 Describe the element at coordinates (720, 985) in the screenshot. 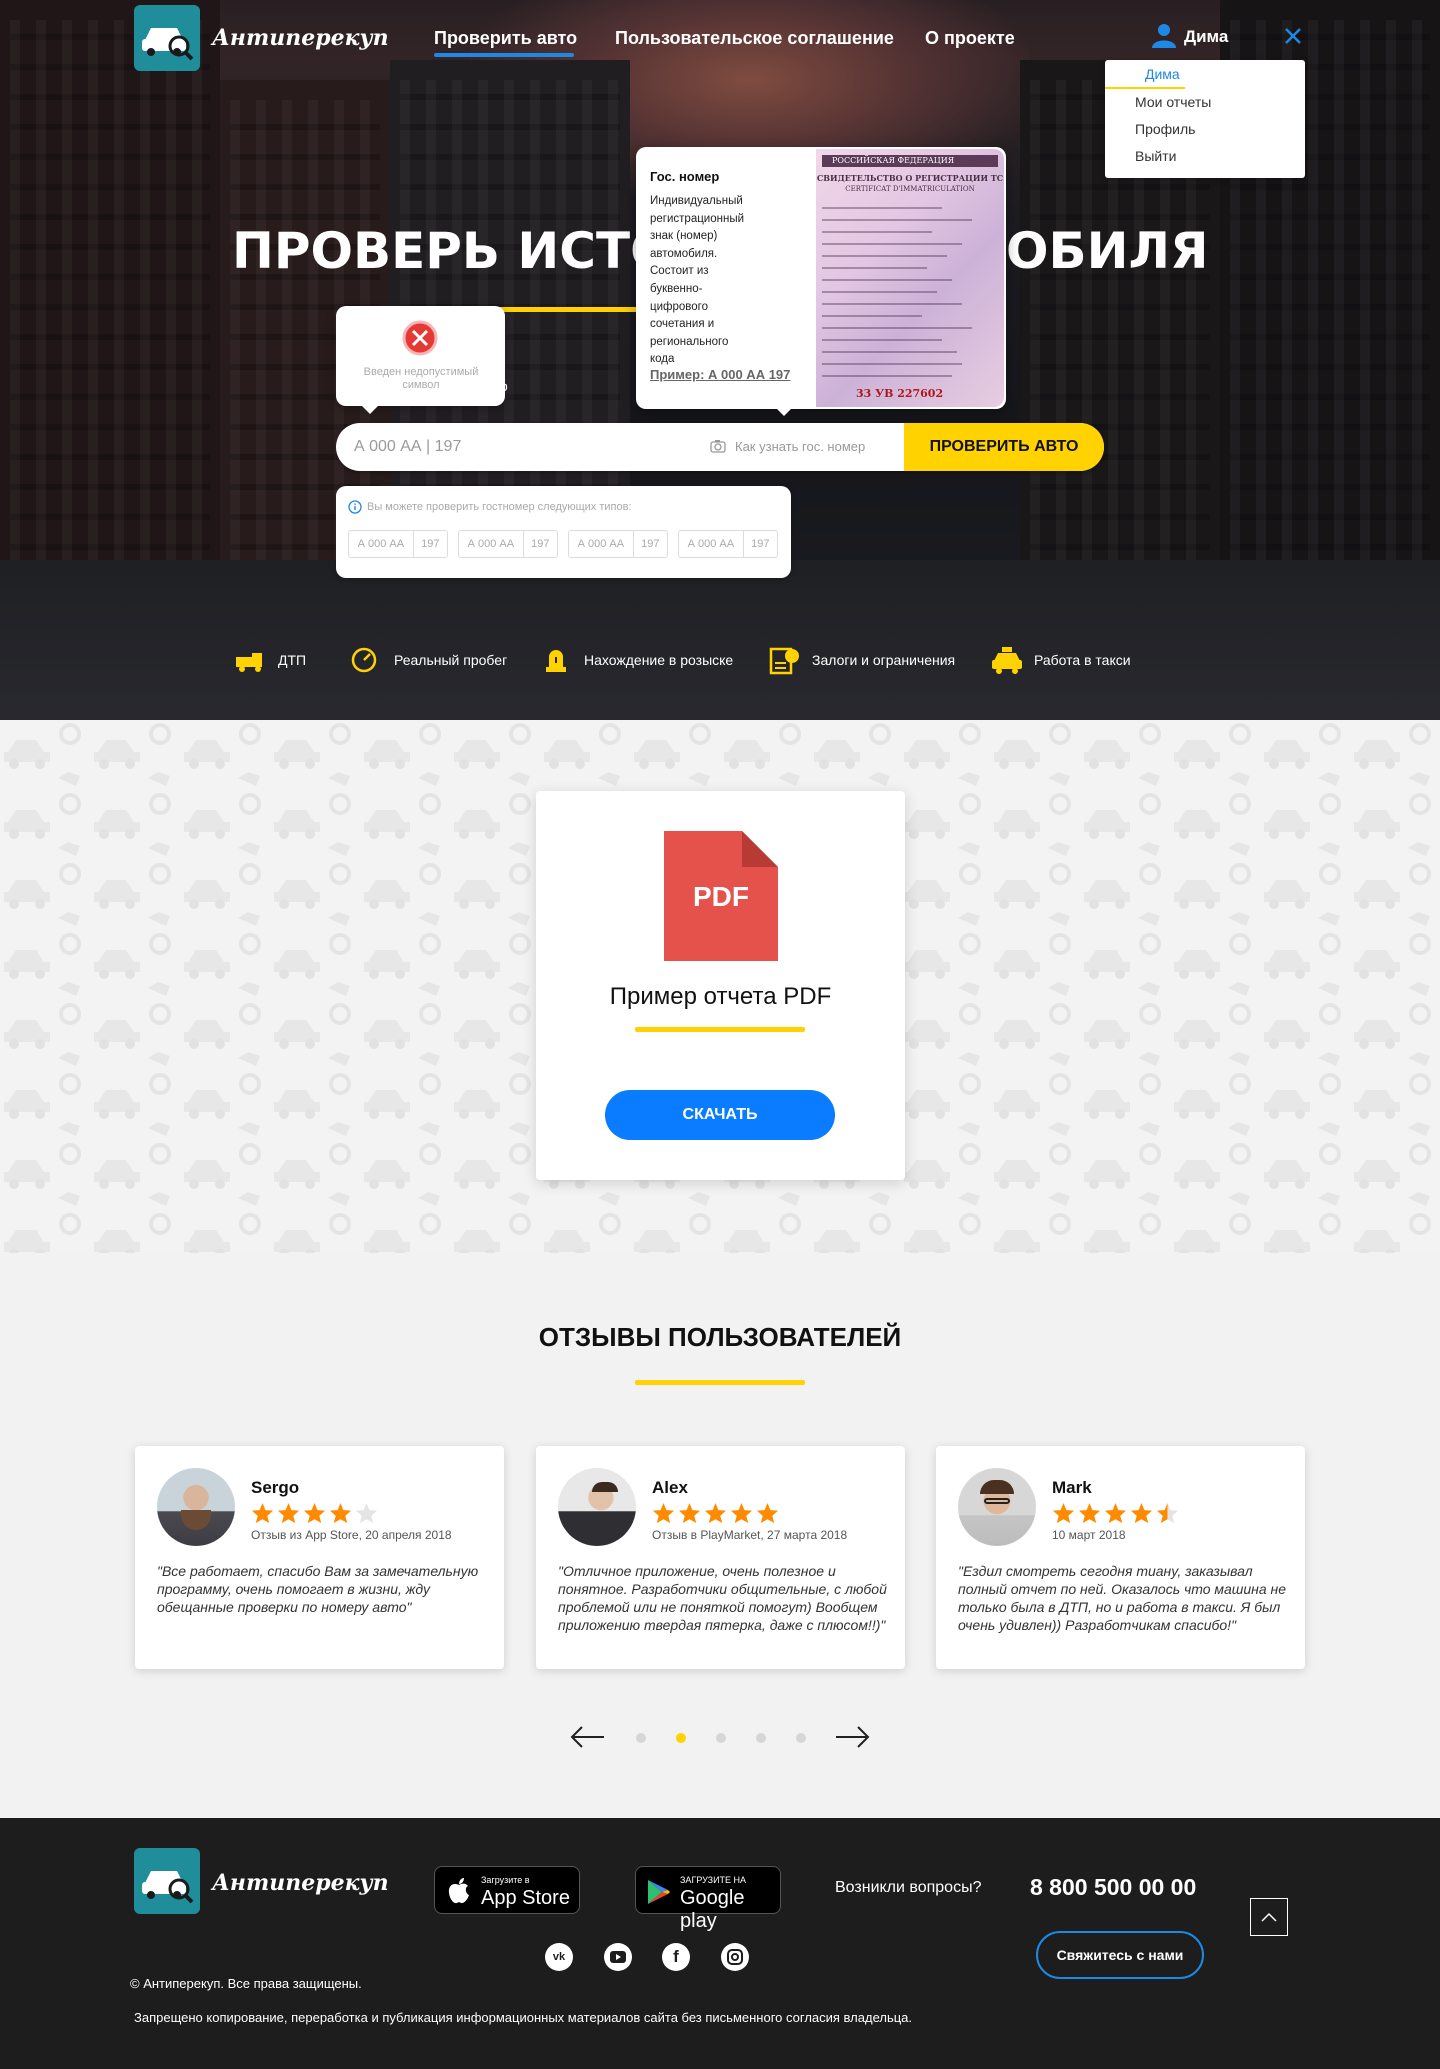

I see `pdf-sample-card: PDF Пример отчета PDF СКАЧАТЬ` at that location.